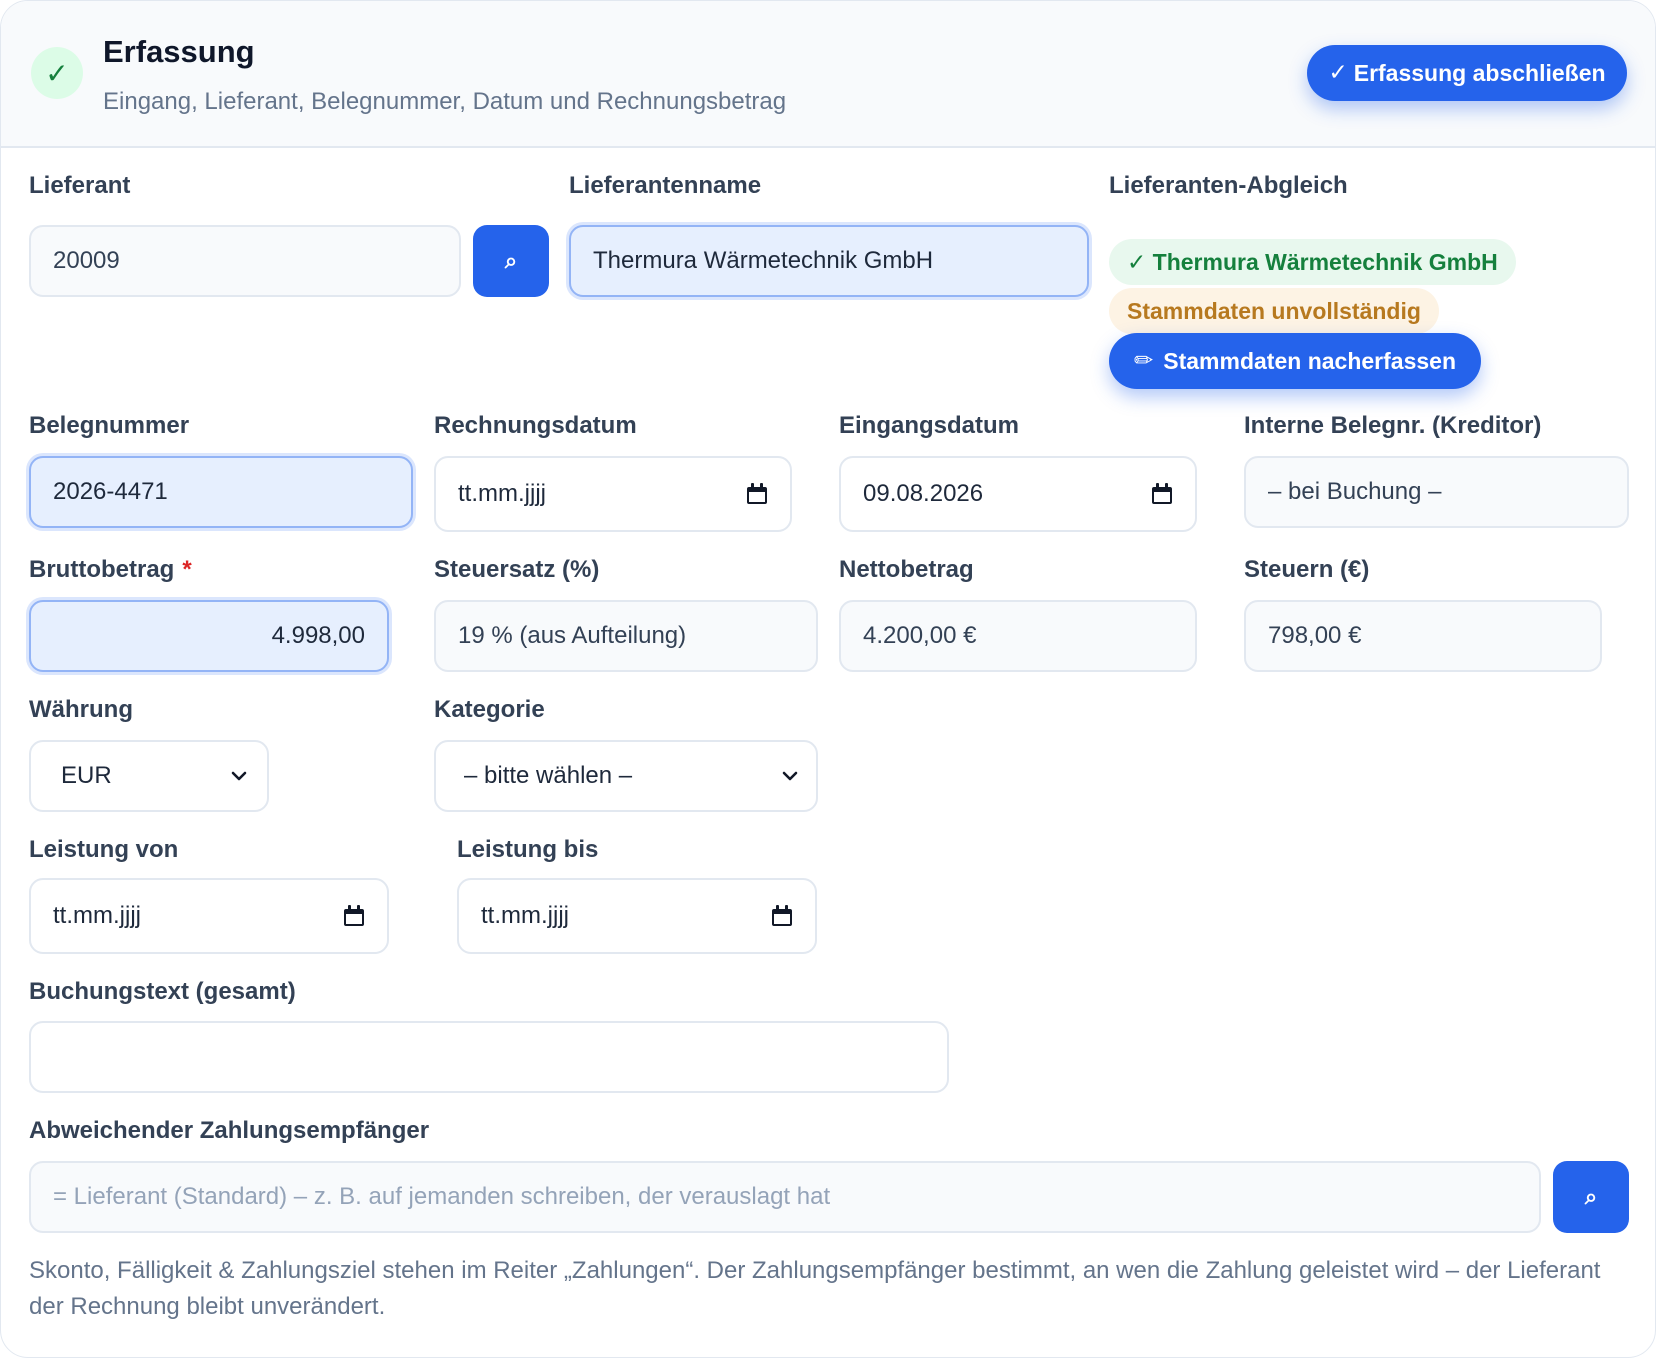 The image size is (1656, 1358). I want to click on edit-master-data-label: Stammdaten nacherfassen, so click(1309, 360).